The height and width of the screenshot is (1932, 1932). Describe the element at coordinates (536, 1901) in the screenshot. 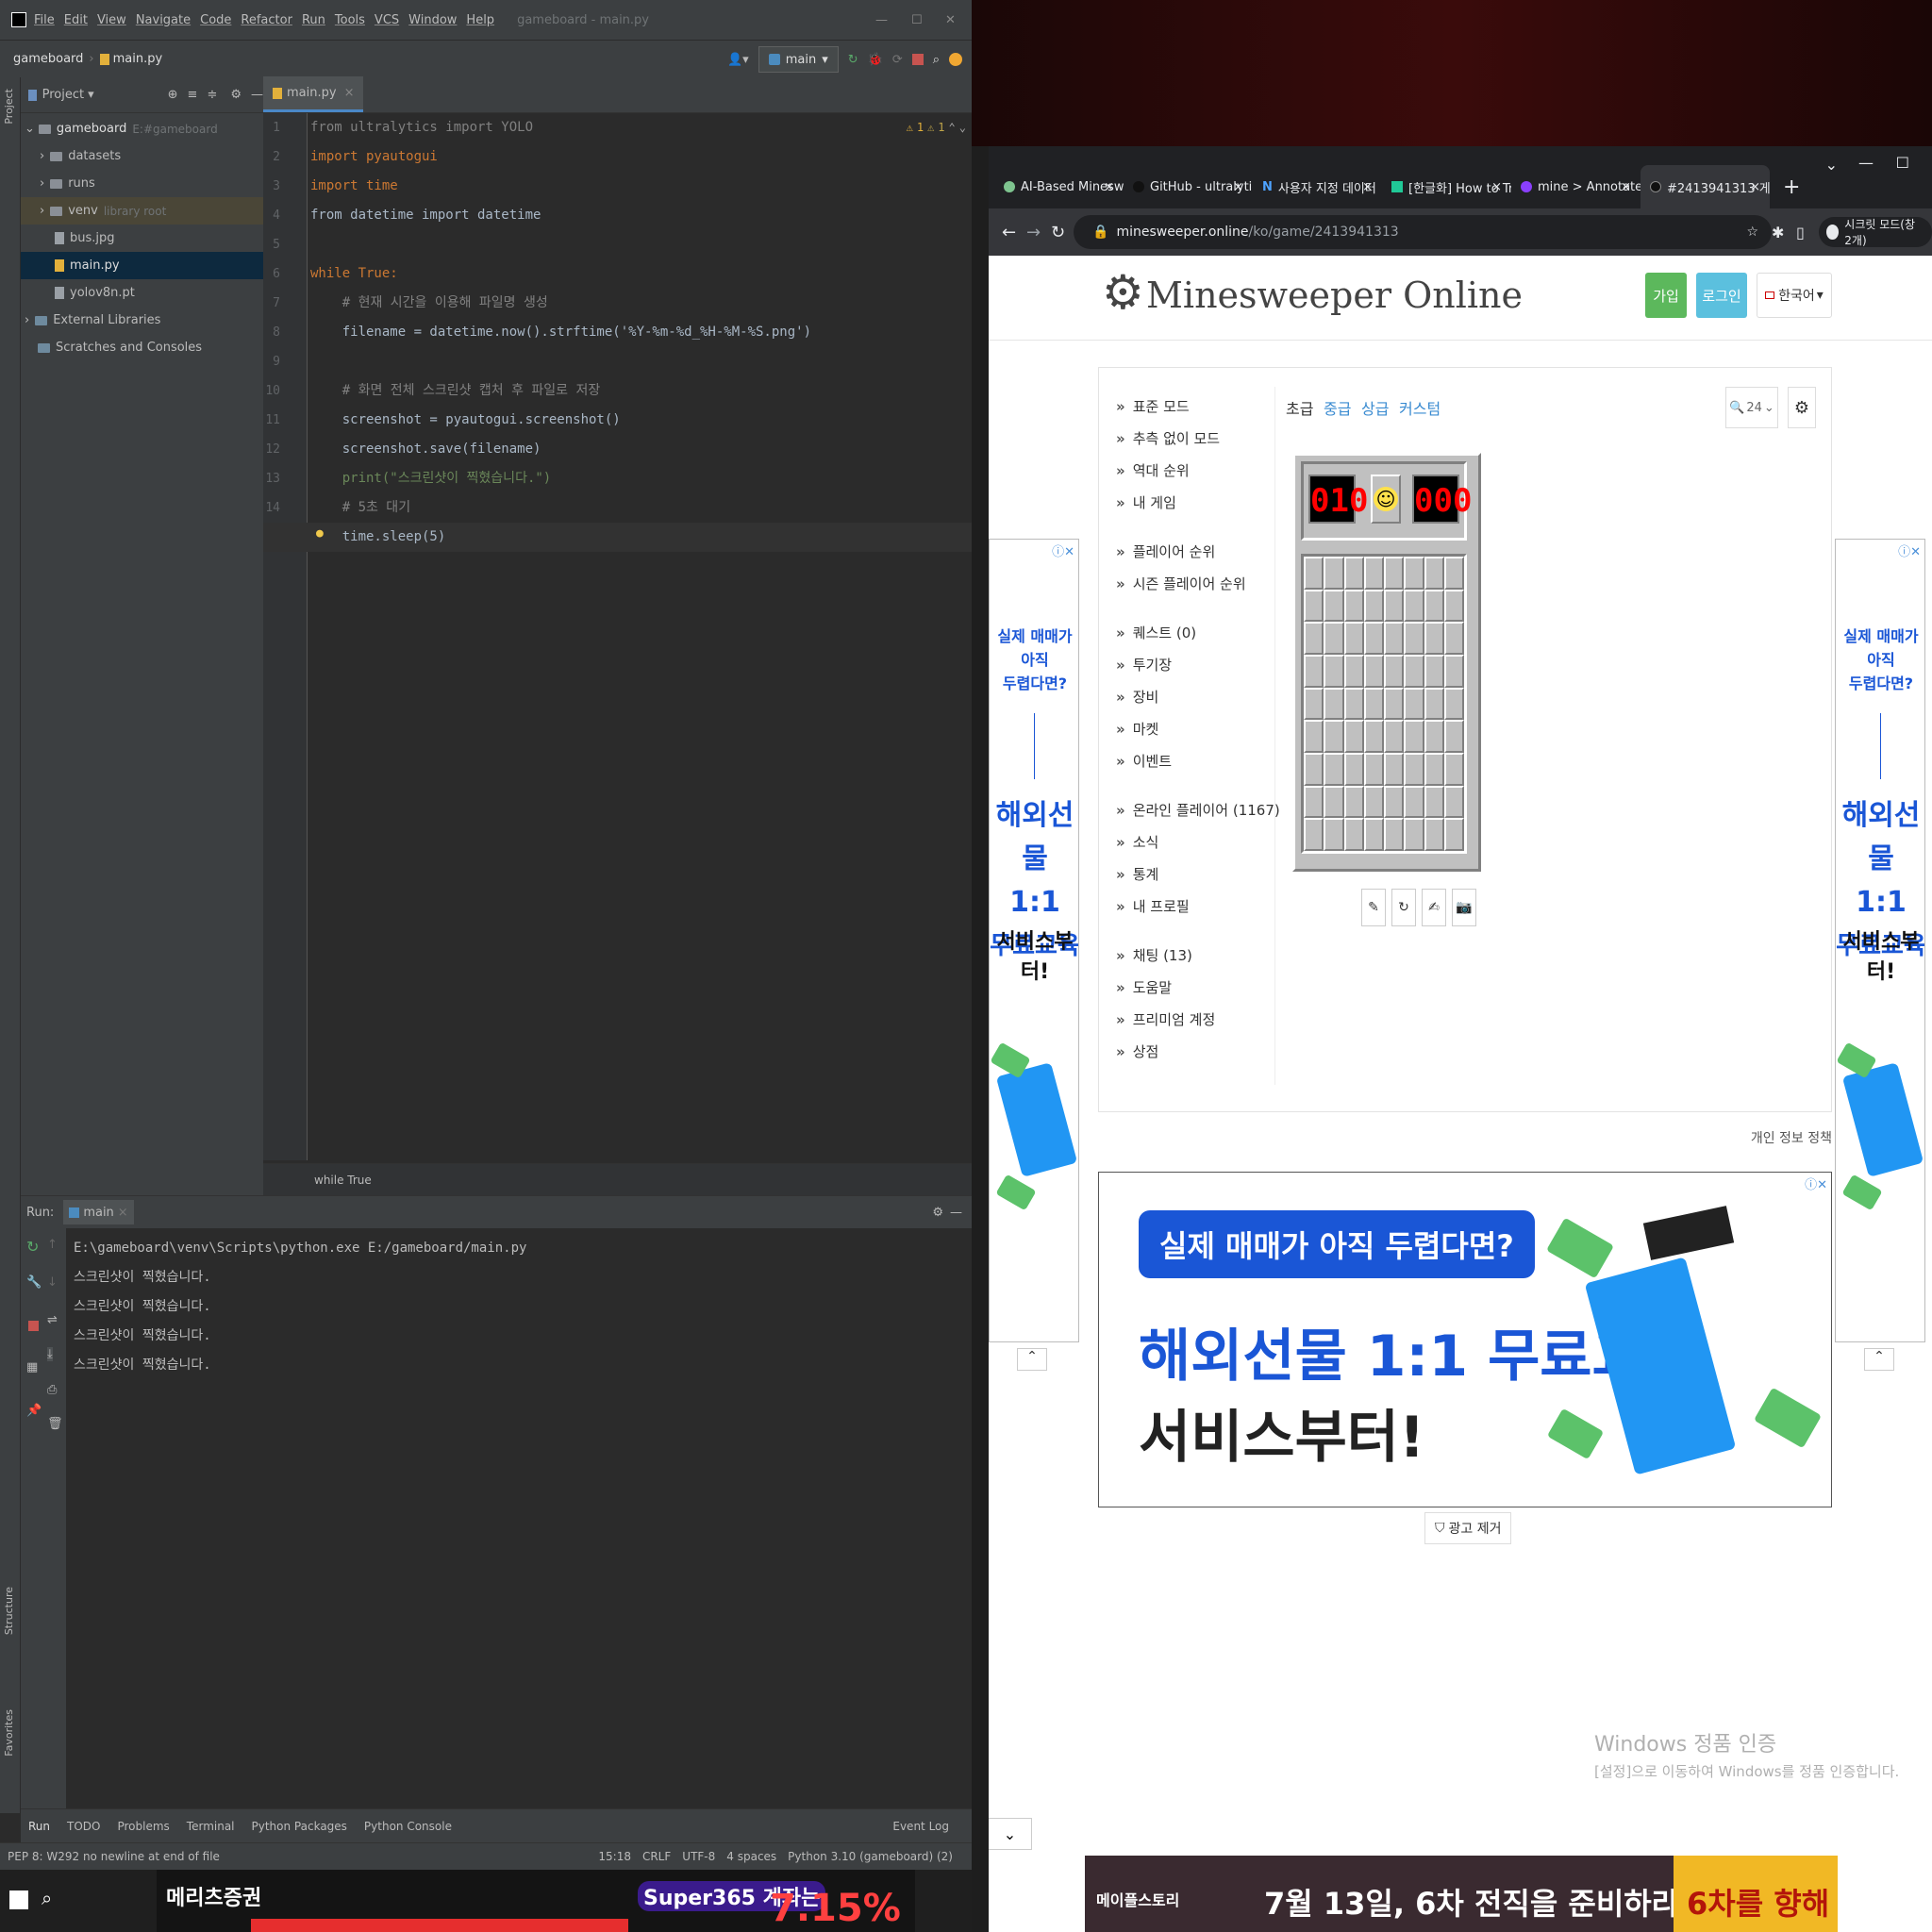

I see `taskbar-ad: 메리츠증권 Super365 계좌는 7.15%` at that location.